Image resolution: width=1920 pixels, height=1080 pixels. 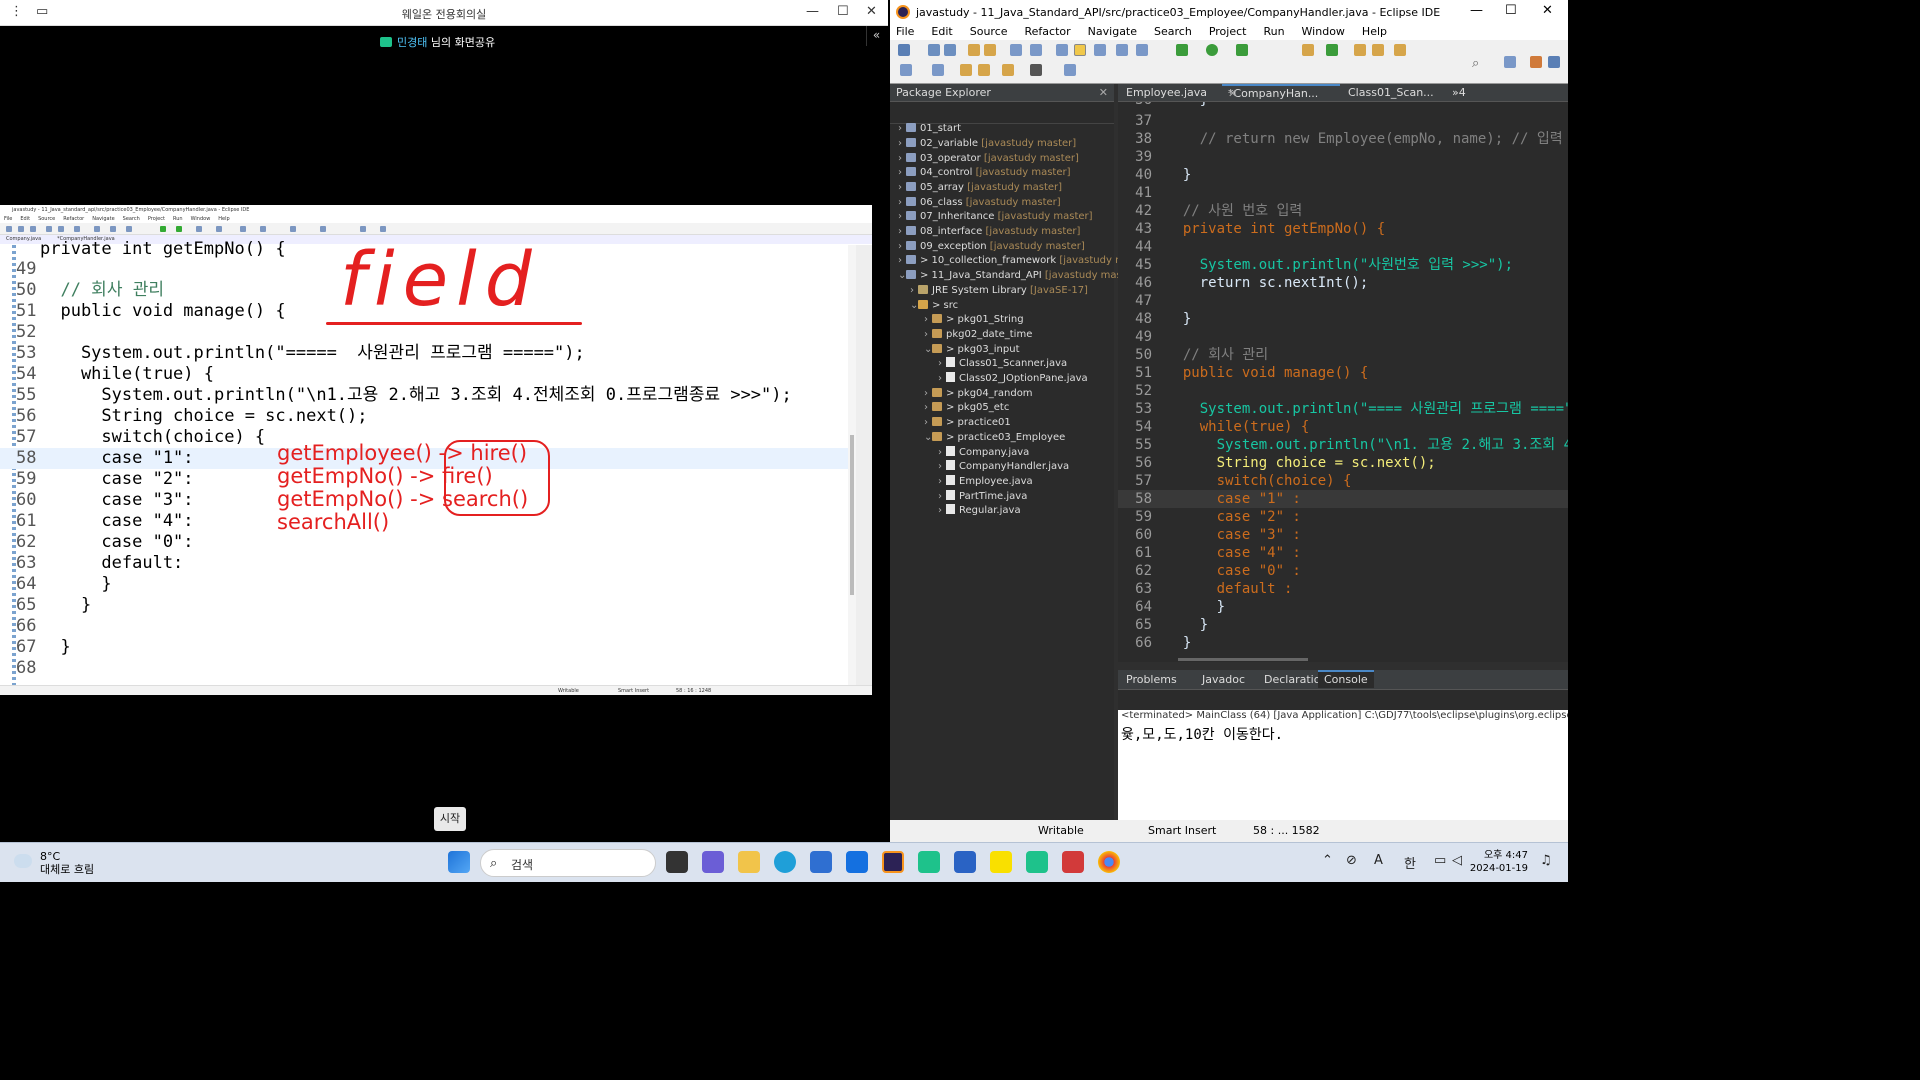 I want to click on prev-icon, so click(x=1008, y=70).